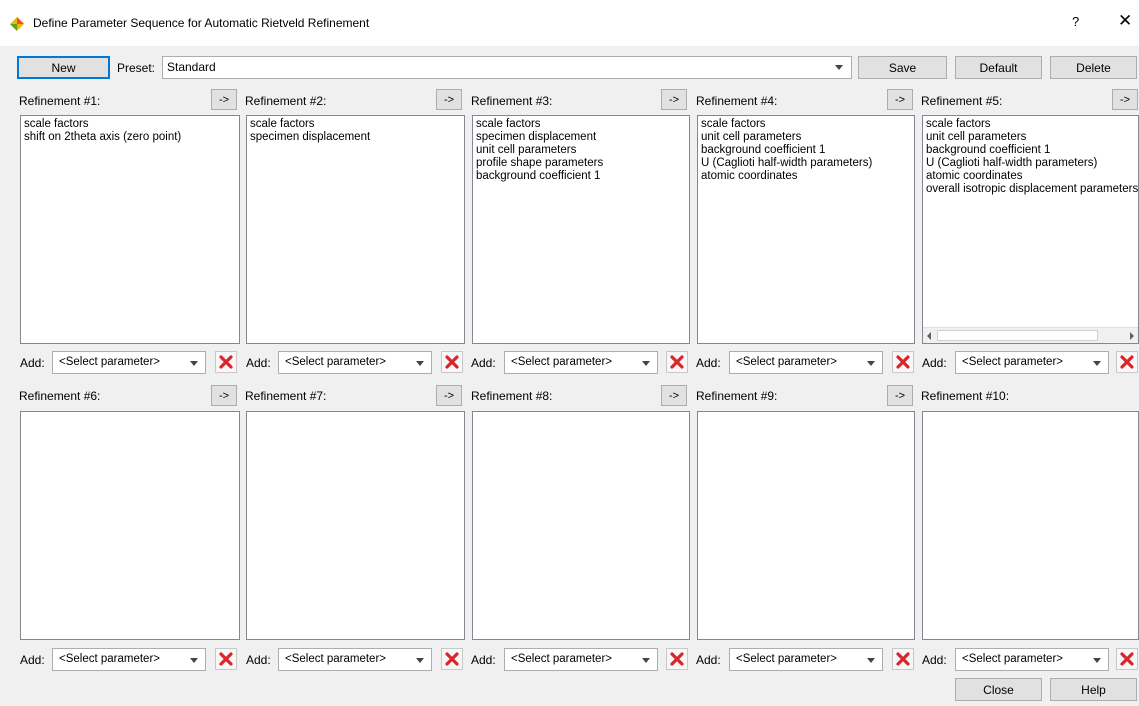  I want to click on refinement-title: Refinement #1:, so click(60, 101).